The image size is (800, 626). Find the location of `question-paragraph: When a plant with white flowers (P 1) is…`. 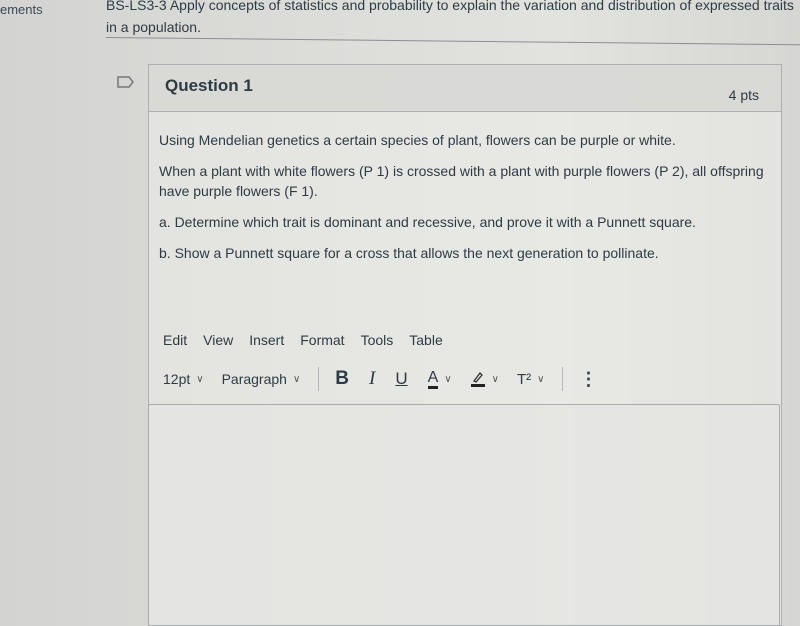

question-paragraph: When a plant with white flowers (P 1) is… is located at coordinates (461, 181).